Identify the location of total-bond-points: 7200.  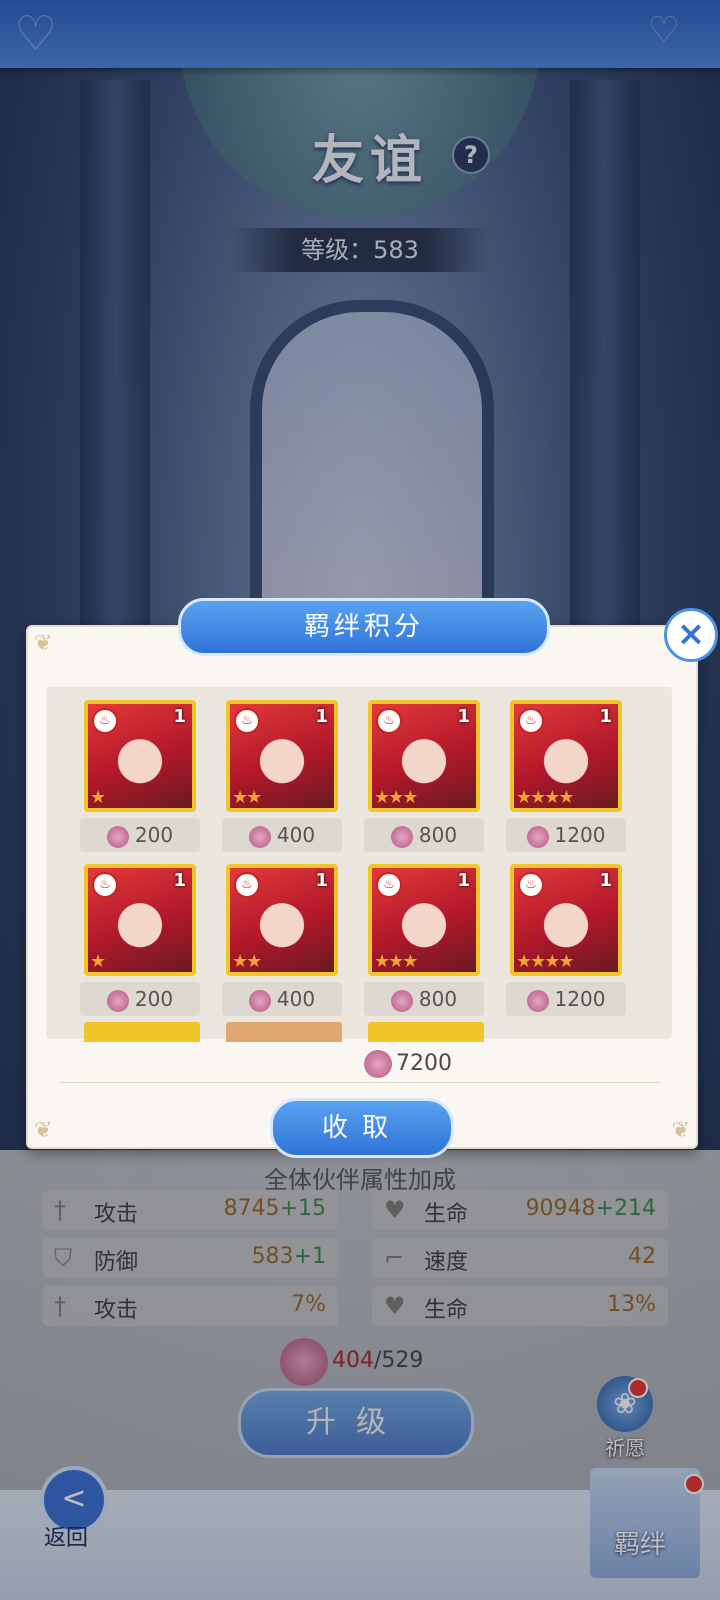
(408, 1064).